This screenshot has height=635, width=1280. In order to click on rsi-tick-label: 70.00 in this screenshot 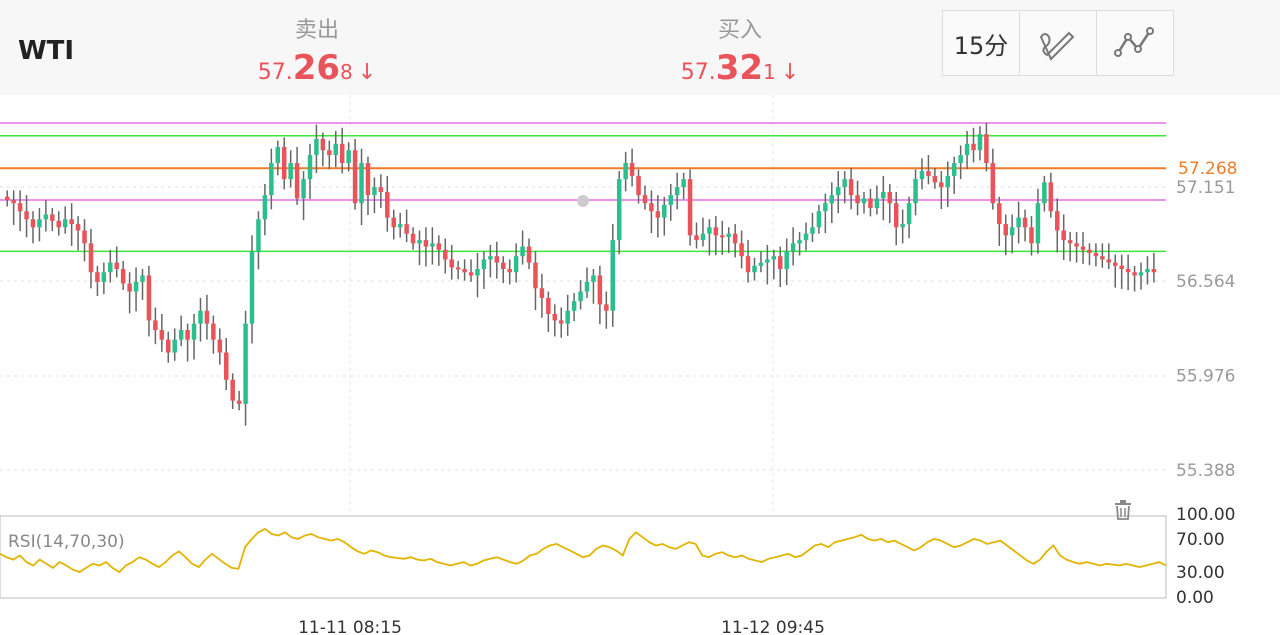, I will do `click(1200, 540)`.